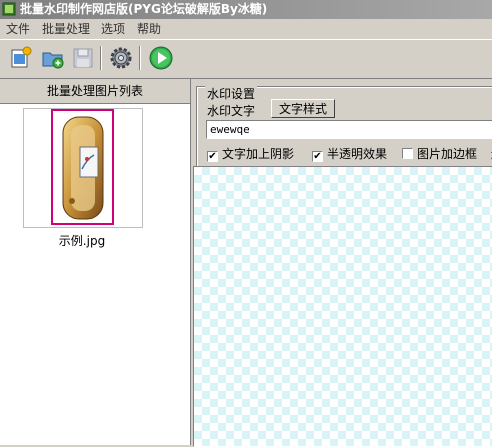 The height and width of the screenshot is (447, 492). I want to click on menu-options: 选项, so click(113, 29).